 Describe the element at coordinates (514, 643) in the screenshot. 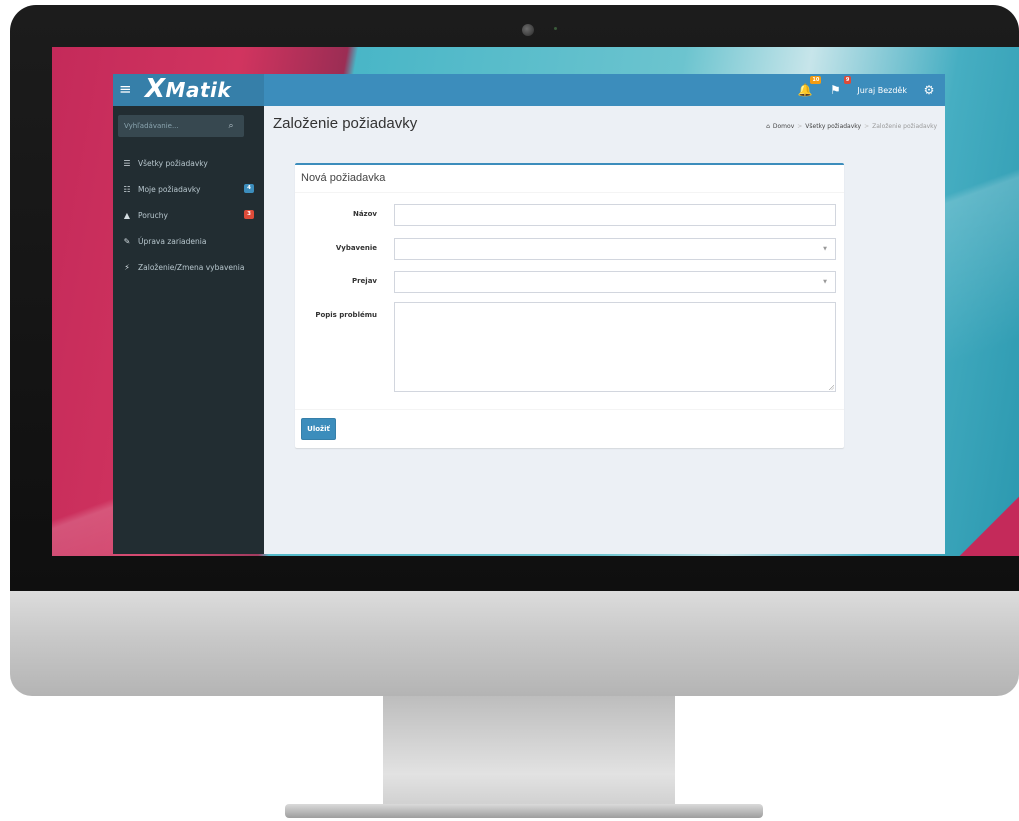

I see `monitor-chin` at that location.